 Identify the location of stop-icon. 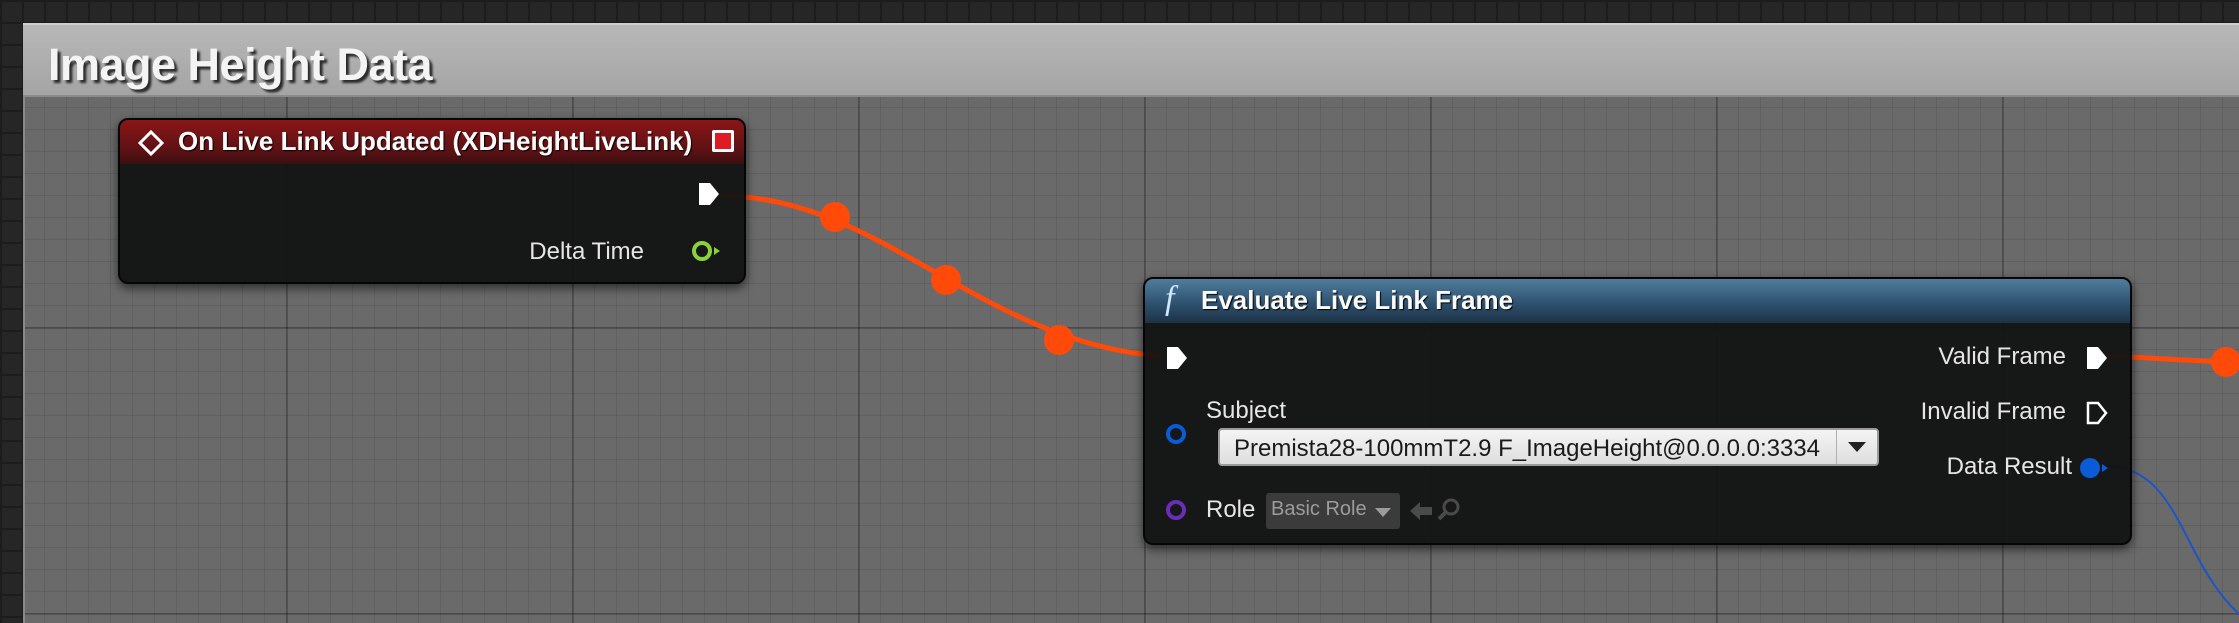
(723, 141).